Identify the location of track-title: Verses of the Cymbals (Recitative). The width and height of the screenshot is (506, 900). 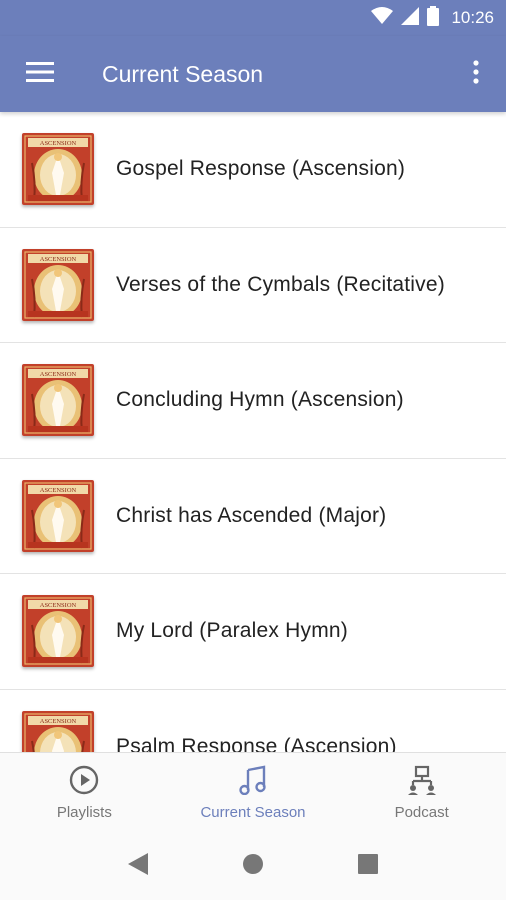
(280, 284).